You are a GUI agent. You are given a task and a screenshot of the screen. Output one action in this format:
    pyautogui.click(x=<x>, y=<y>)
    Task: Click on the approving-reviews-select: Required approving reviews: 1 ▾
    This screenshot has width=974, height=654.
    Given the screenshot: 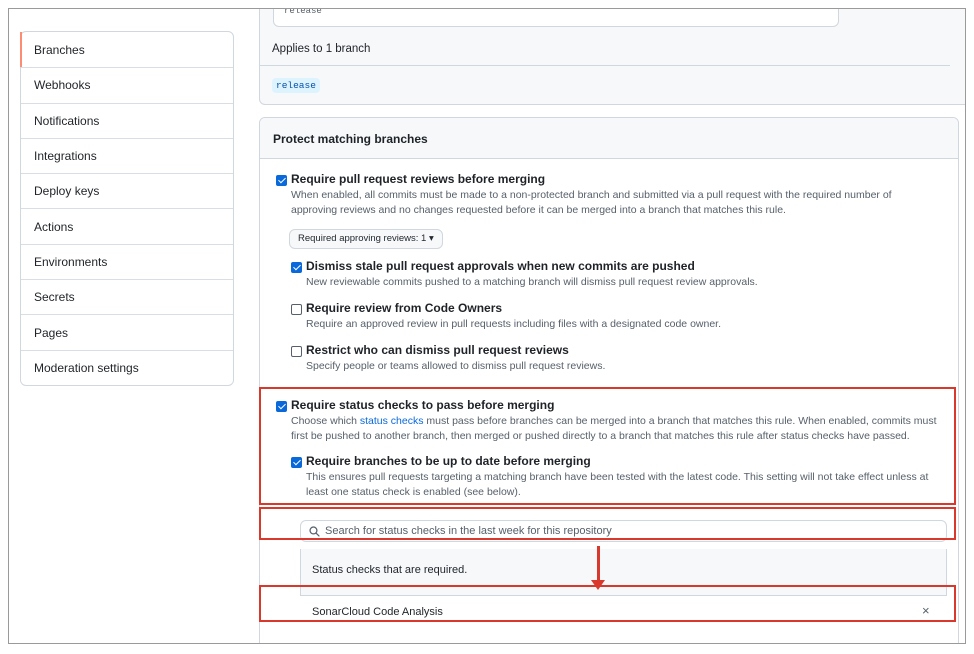 What is the action you would take?
    pyautogui.click(x=366, y=239)
    